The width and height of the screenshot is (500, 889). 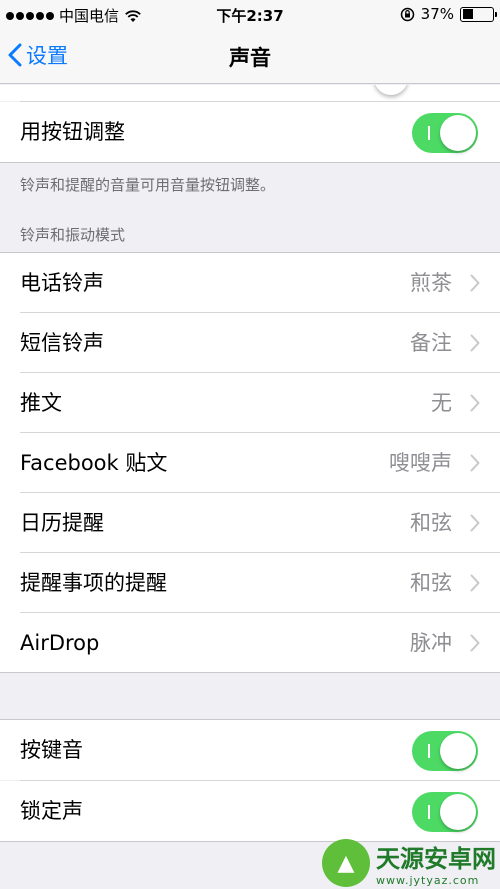 I want to click on row-label: 提醒事项的提醒, so click(x=93, y=583).